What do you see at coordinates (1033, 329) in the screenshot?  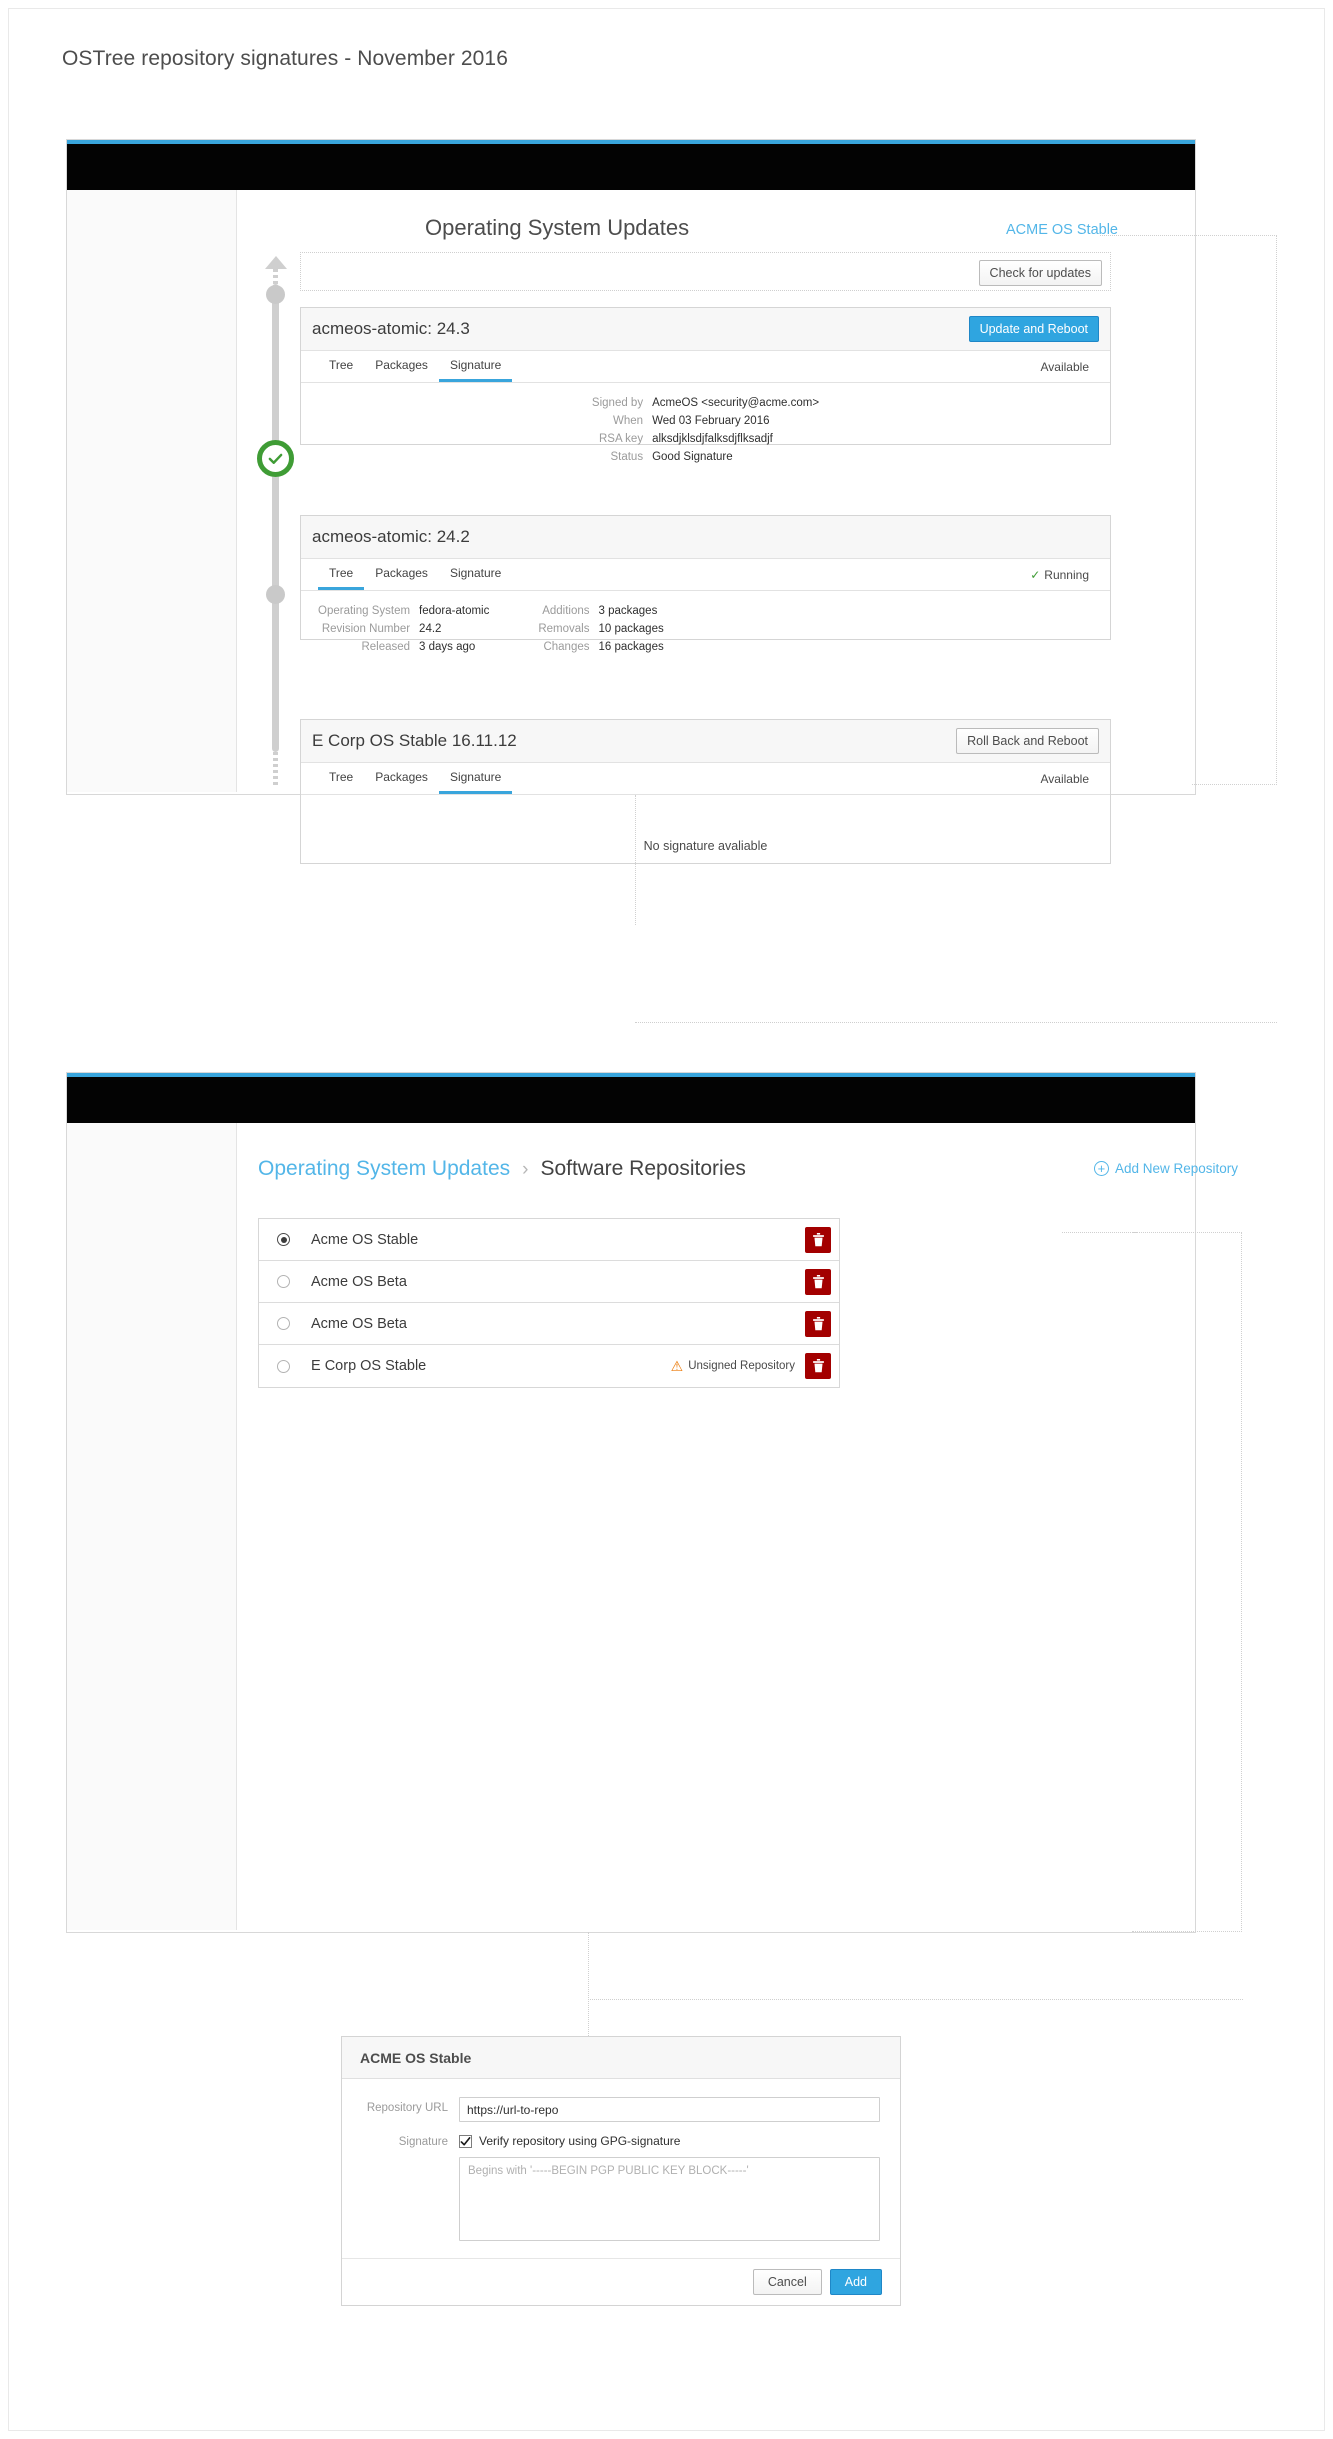 I see `update-and-reboot-button: Update and Reboot` at bounding box center [1033, 329].